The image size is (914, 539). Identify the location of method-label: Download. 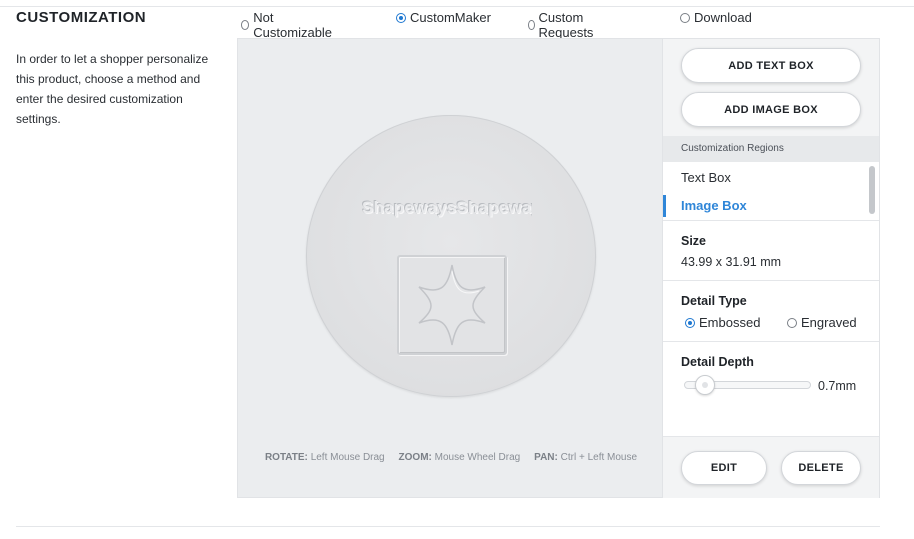
(723, 17).